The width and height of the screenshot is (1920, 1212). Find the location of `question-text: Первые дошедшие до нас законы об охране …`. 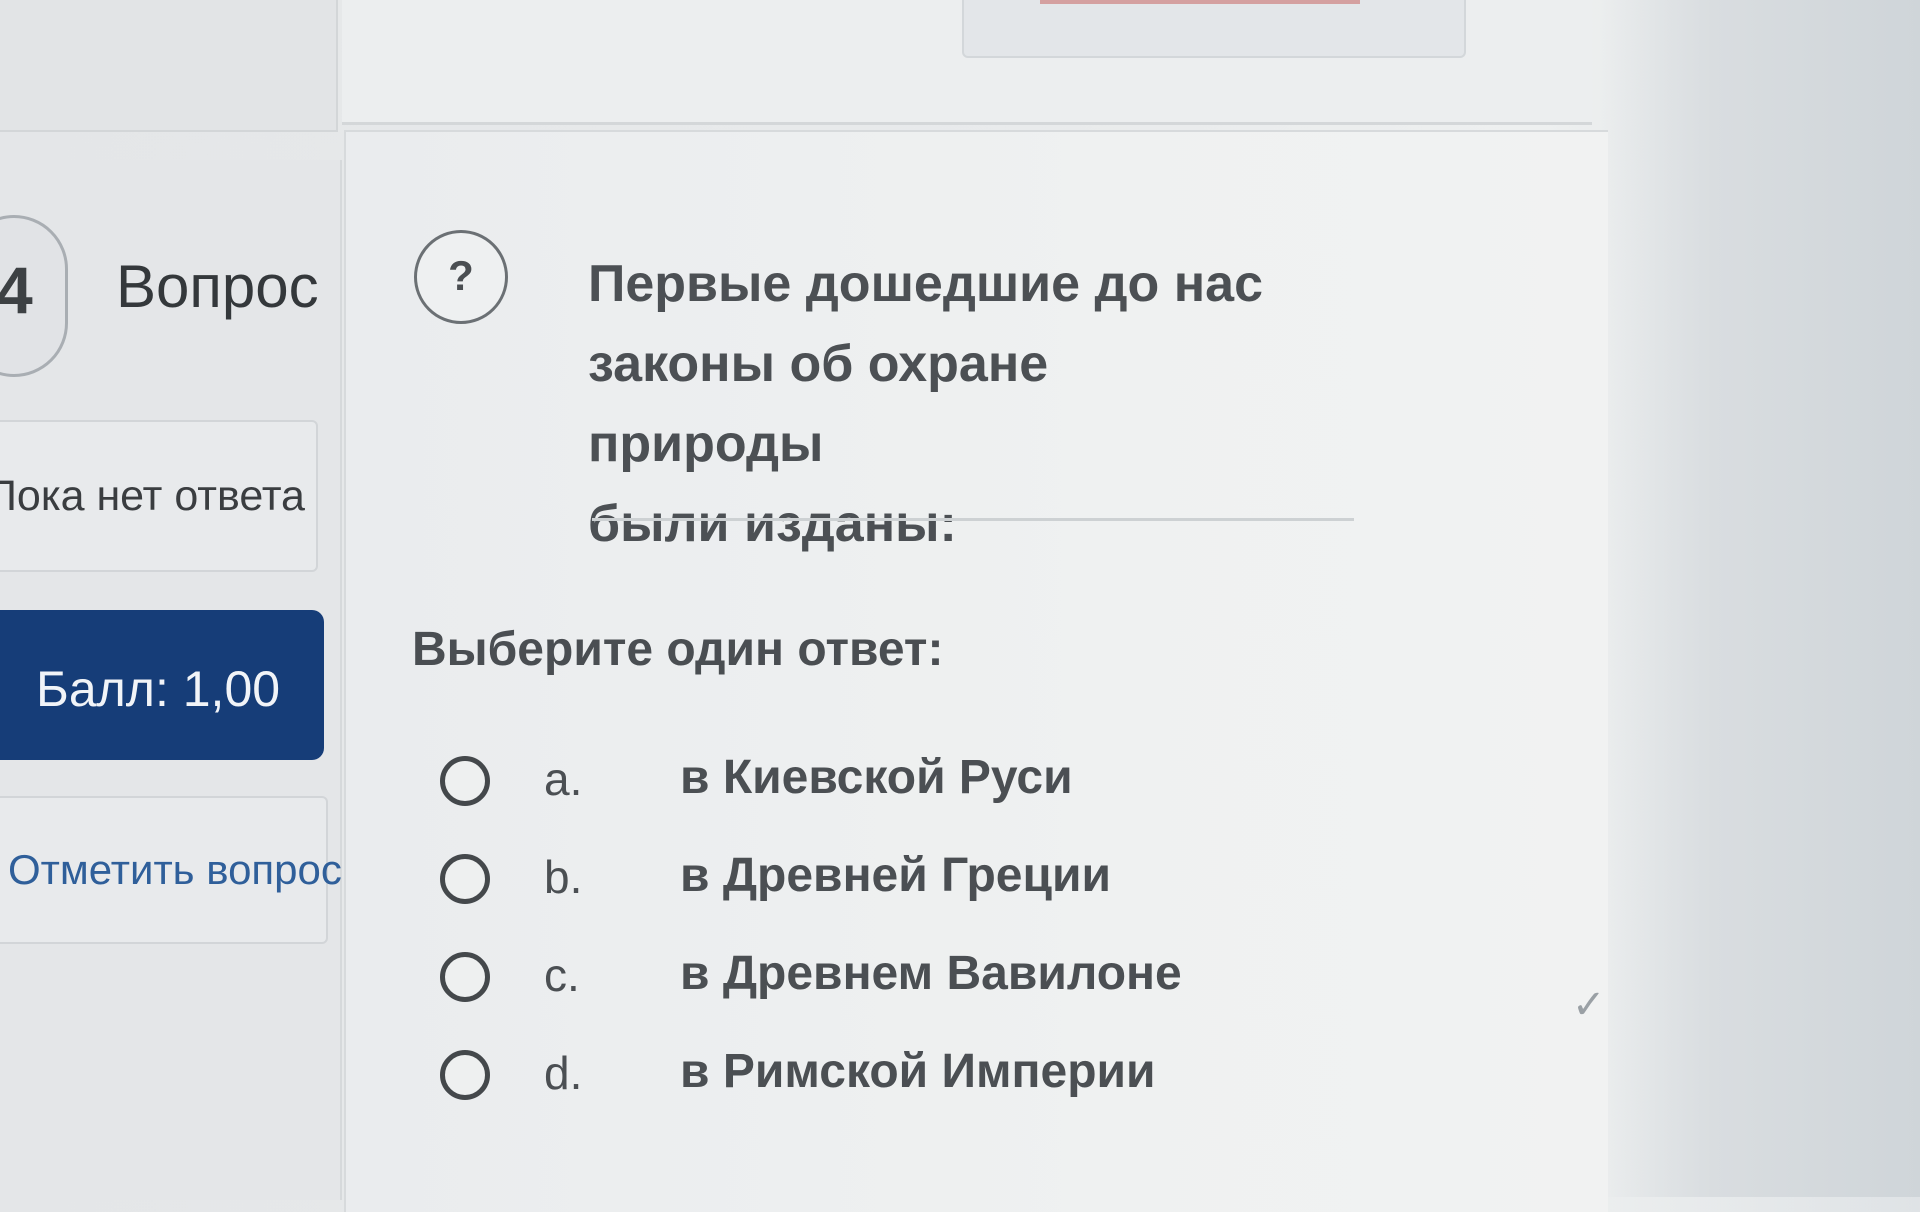

question-text: Первые дошедшие до нас законы об охране … is located at coordinates (938, 404).